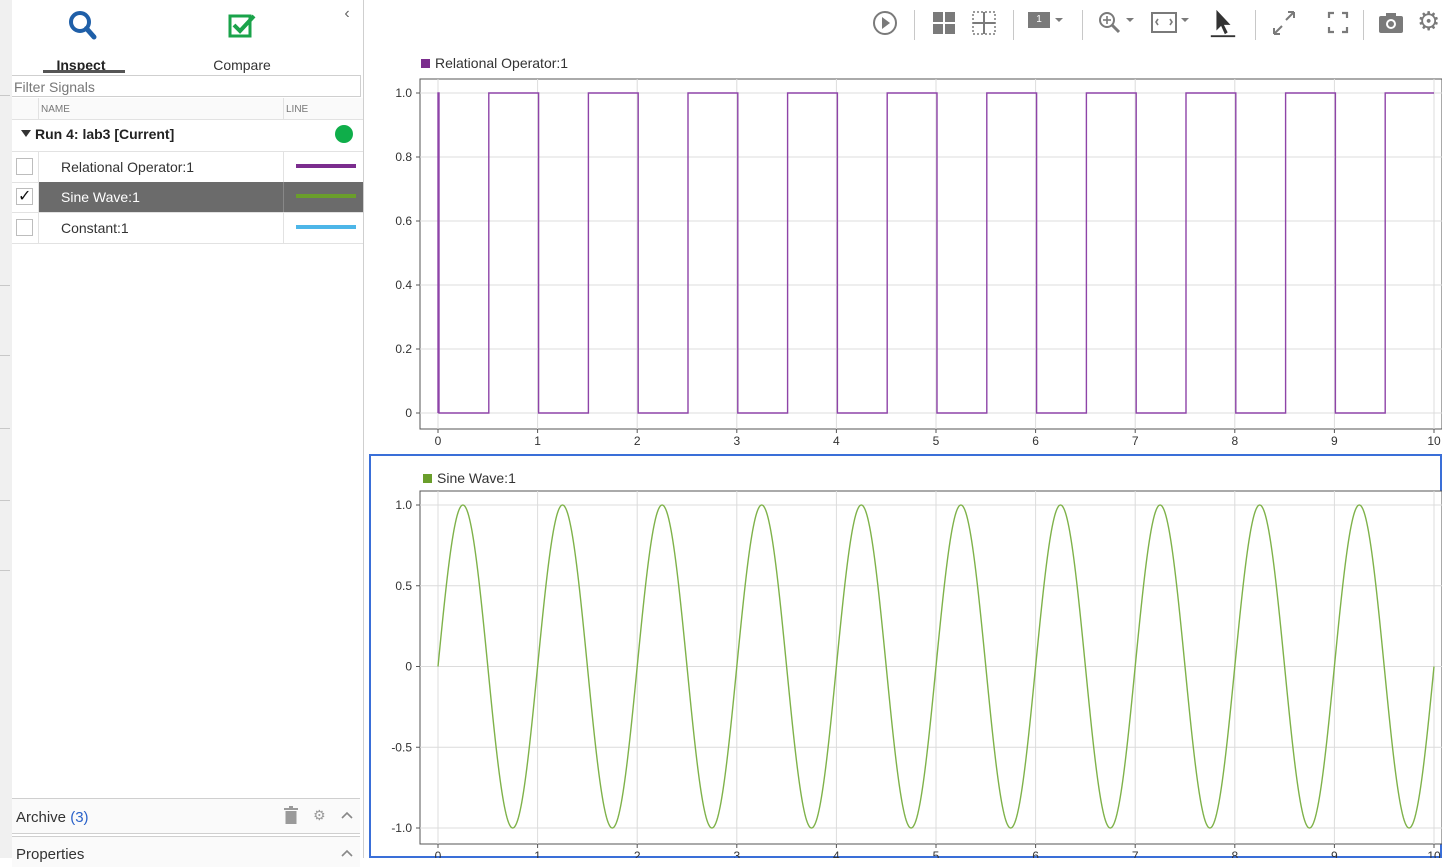 The width and height of the screenshot is (1442, 867). I want to click on signal-checkbox: ✓, so click(24, 196).